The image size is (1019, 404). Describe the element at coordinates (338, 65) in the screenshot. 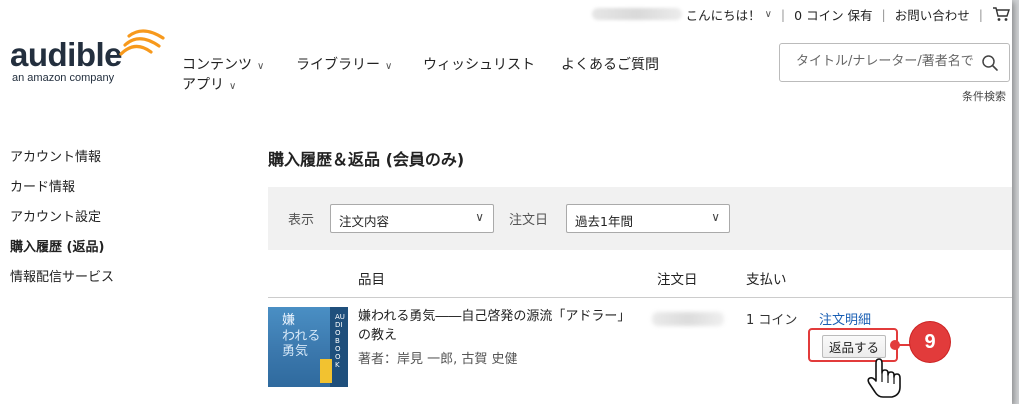

I see `nav-library-label: ライブラリー` at that location.